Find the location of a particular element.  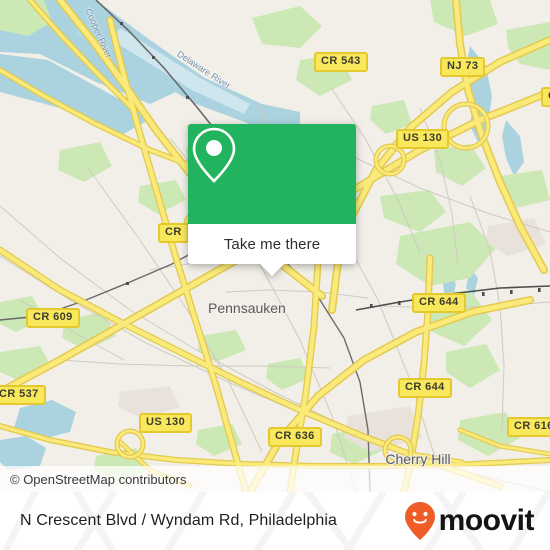

map-pin-icon is located at coordinates (214, 155).